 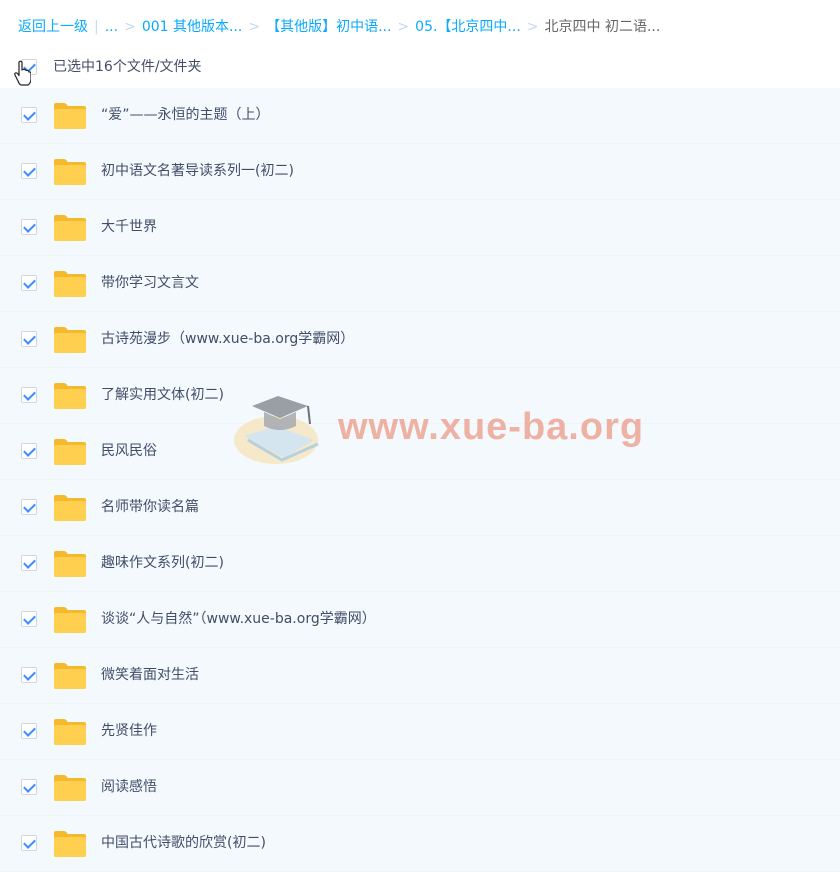 What do you see at coordinates (150, 507) in the screenshot?
I see `file-name: 名师带你读名篇` at bounding box center [150, 507].